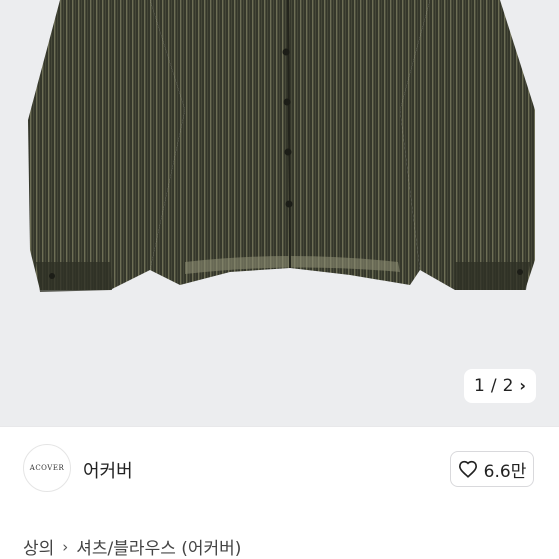 The height and width of the screenshot is (559, 559). What do you see at coordinates (500, 386) in the screenshot?
I see `image-page-indicator: 1 / 2 ›` at bounding box center [500, 386].